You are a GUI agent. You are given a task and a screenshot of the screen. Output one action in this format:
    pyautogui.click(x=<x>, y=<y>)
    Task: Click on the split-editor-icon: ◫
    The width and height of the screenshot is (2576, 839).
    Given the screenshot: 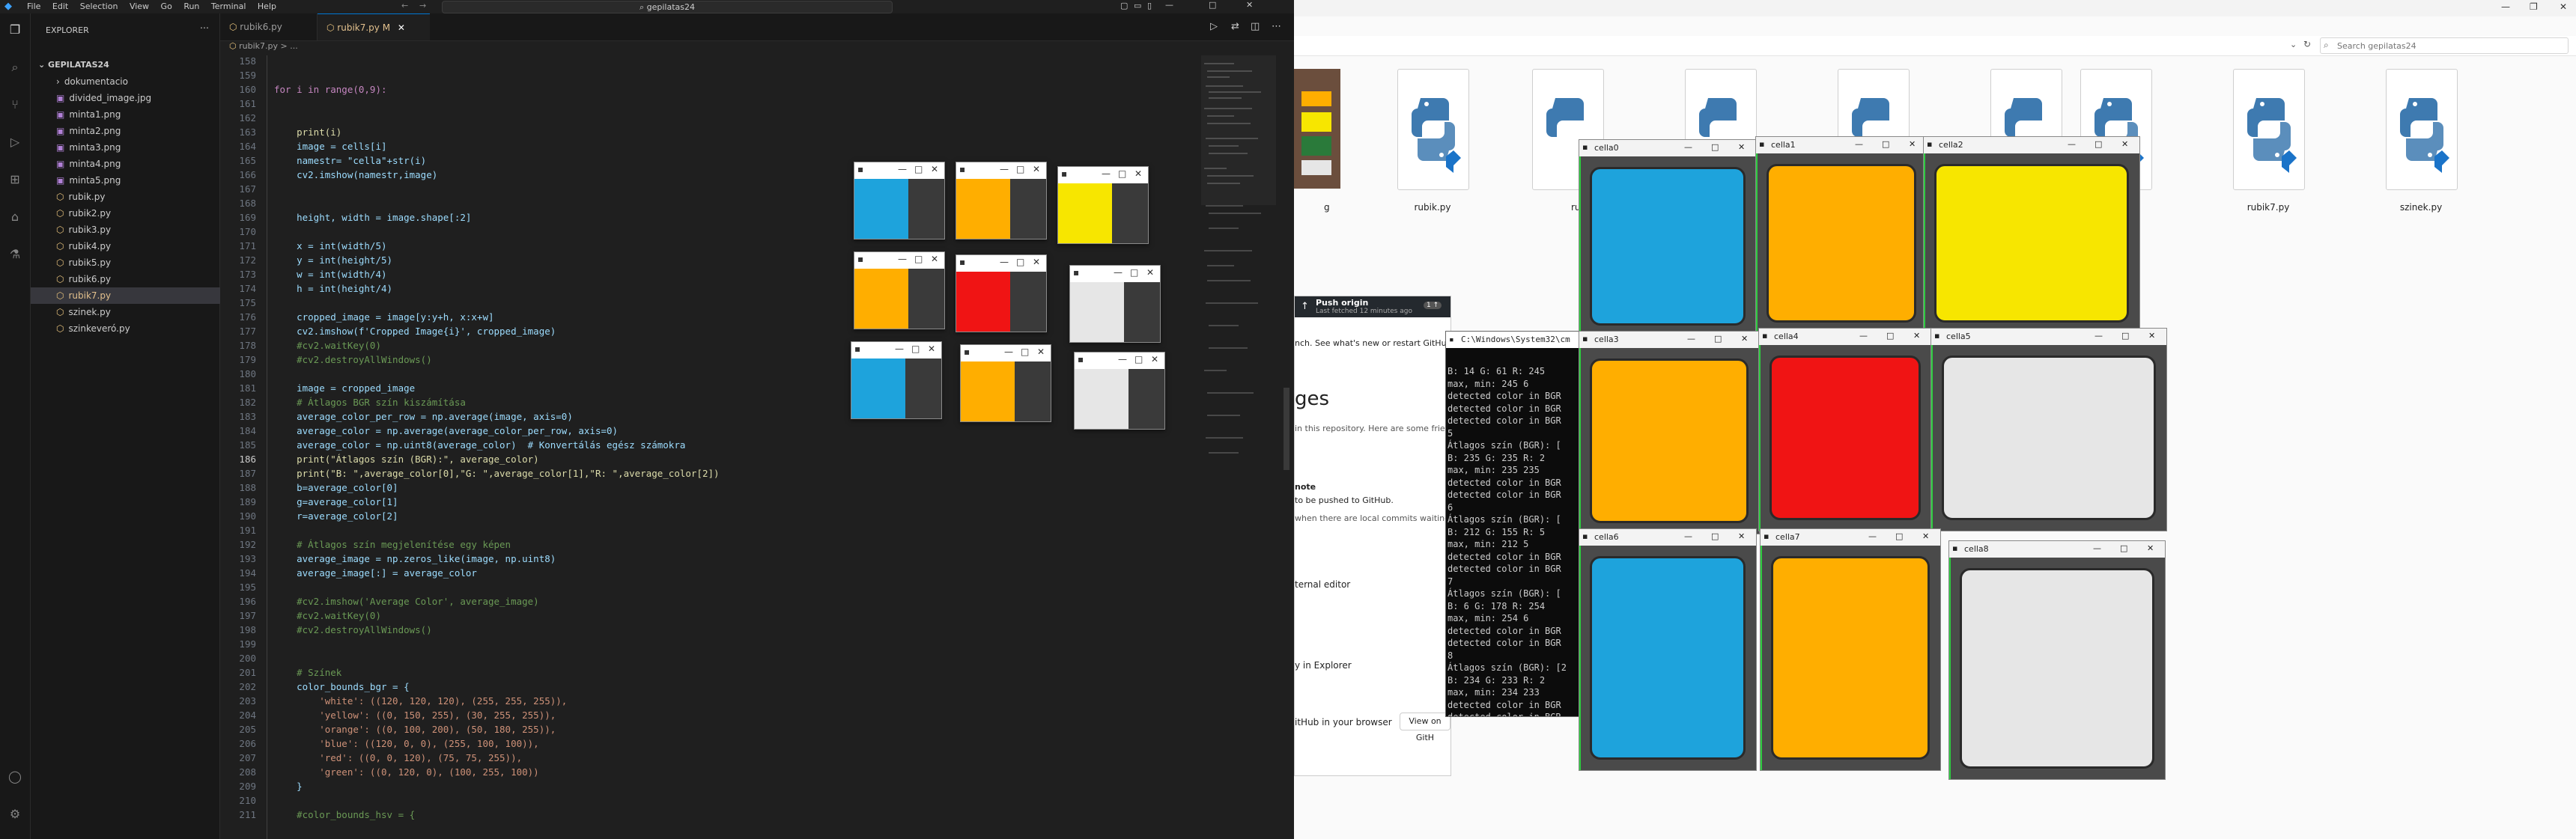 What is the action you would take?
    pyautogui.click(x=1255, y=26)
    